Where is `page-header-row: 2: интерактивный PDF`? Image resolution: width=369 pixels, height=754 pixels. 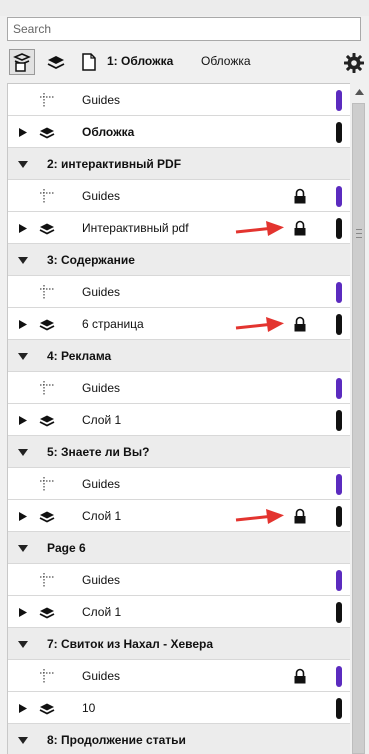 page-header-row: 2: интерактивный PDF is located at coordinates (179, 164).